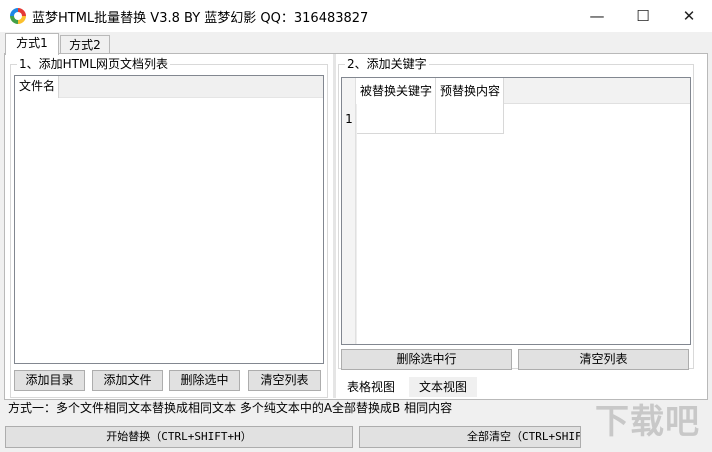 This screenshot has width=712, height=452. I want to click on add-directory-button: 添加目录, so click(49, 380).